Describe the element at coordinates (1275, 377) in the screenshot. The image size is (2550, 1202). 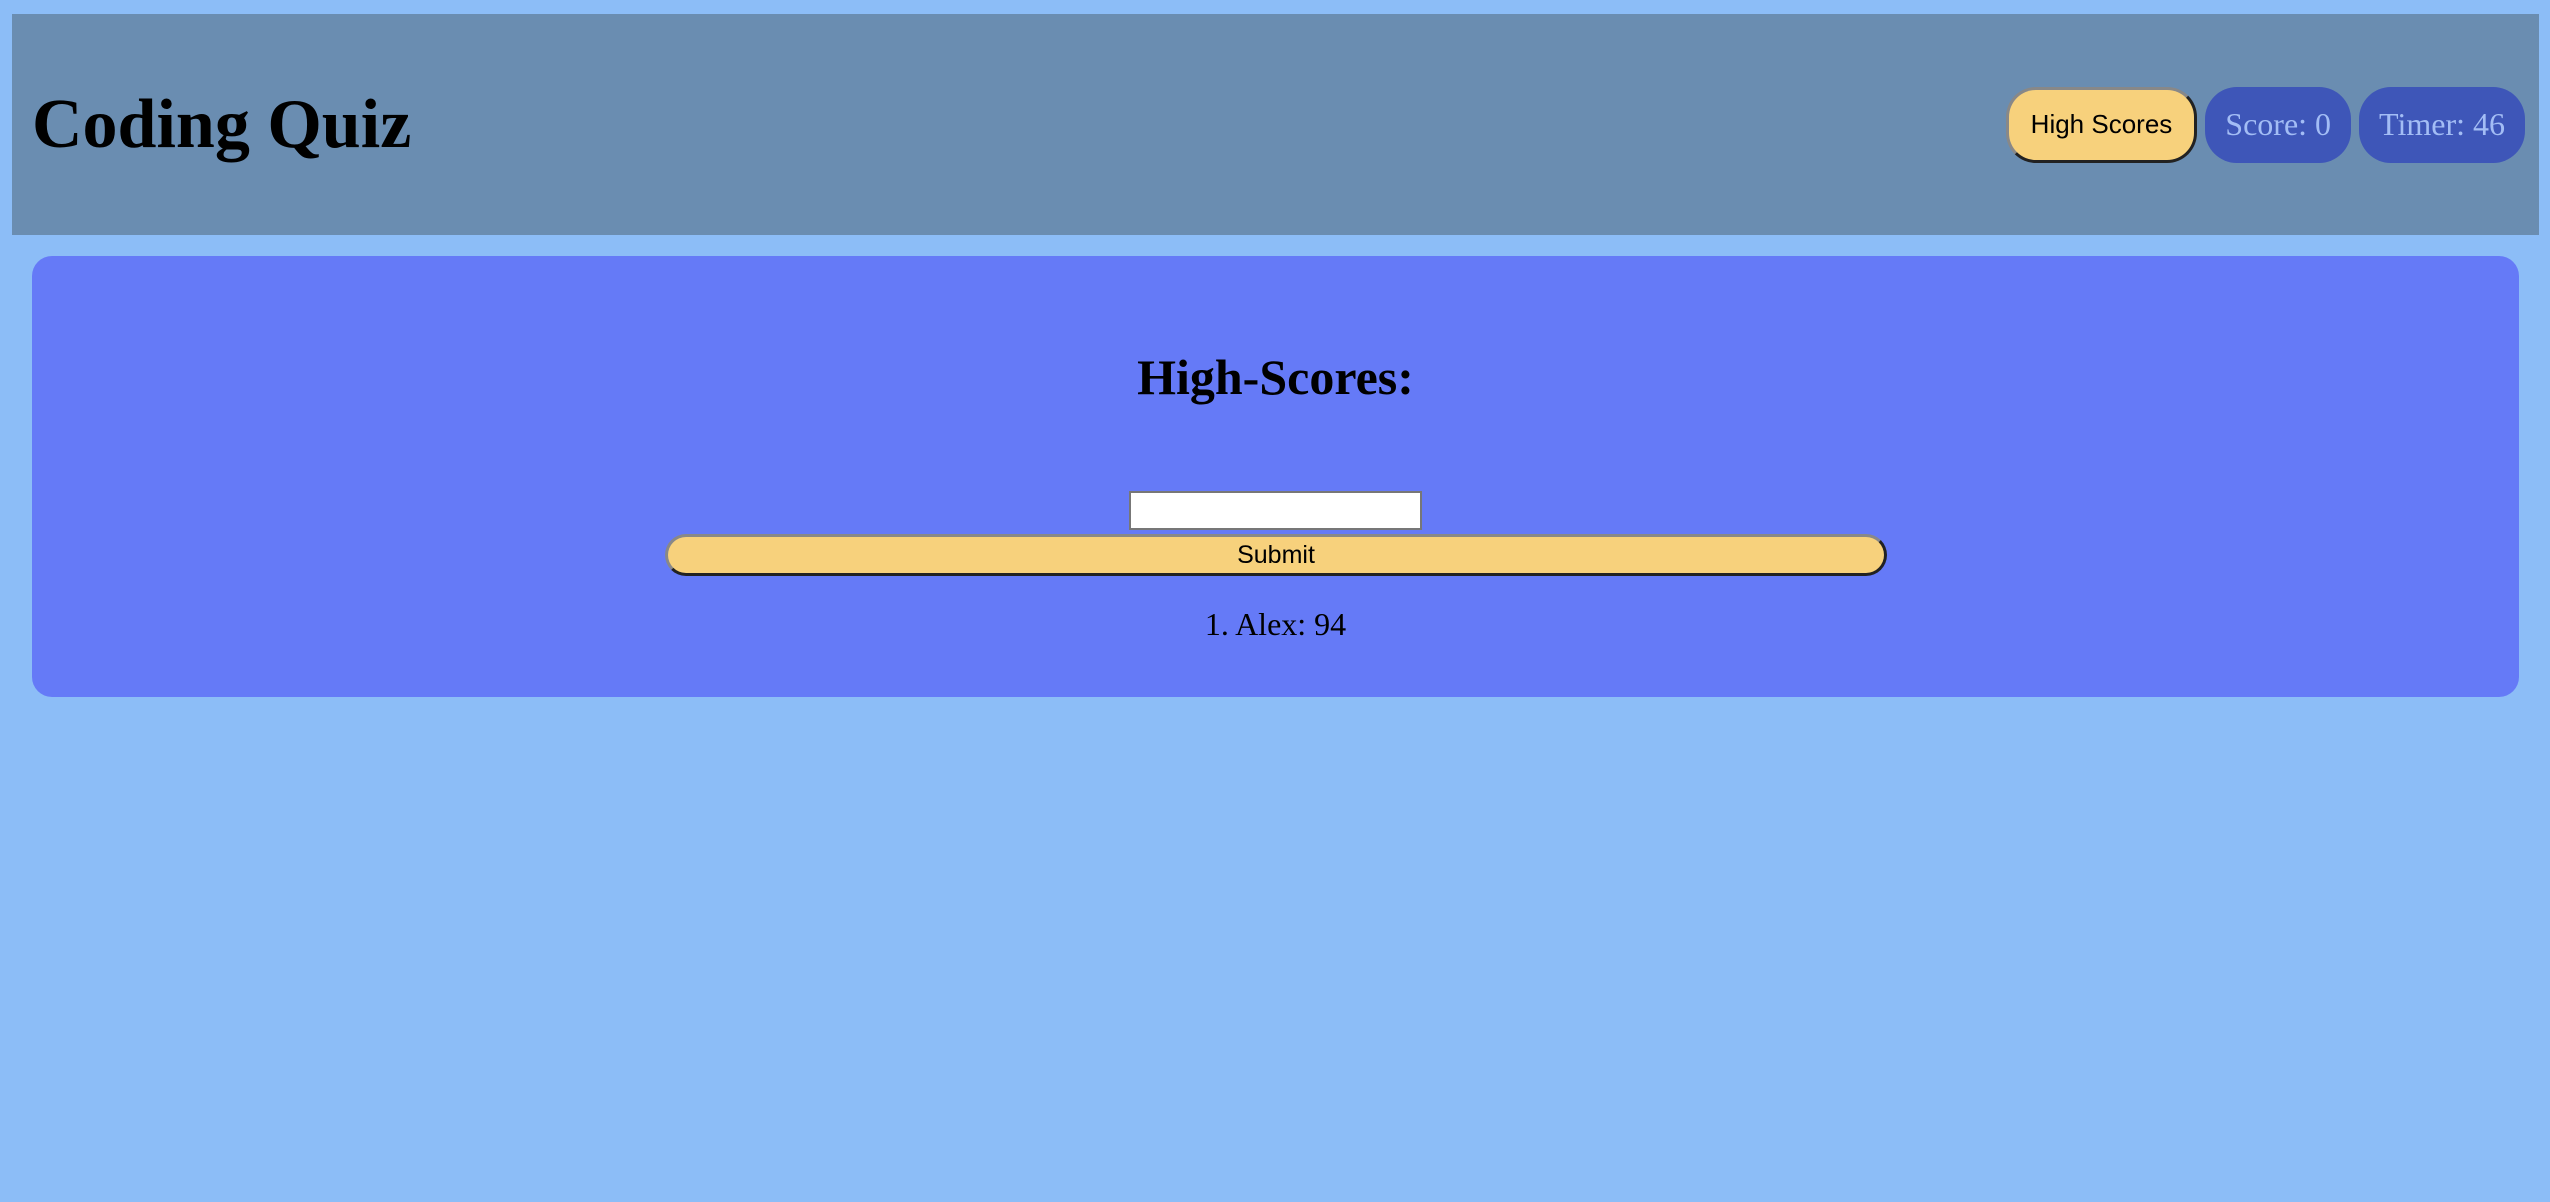
I see `high-scores-heading: High-Scores:` at that location.